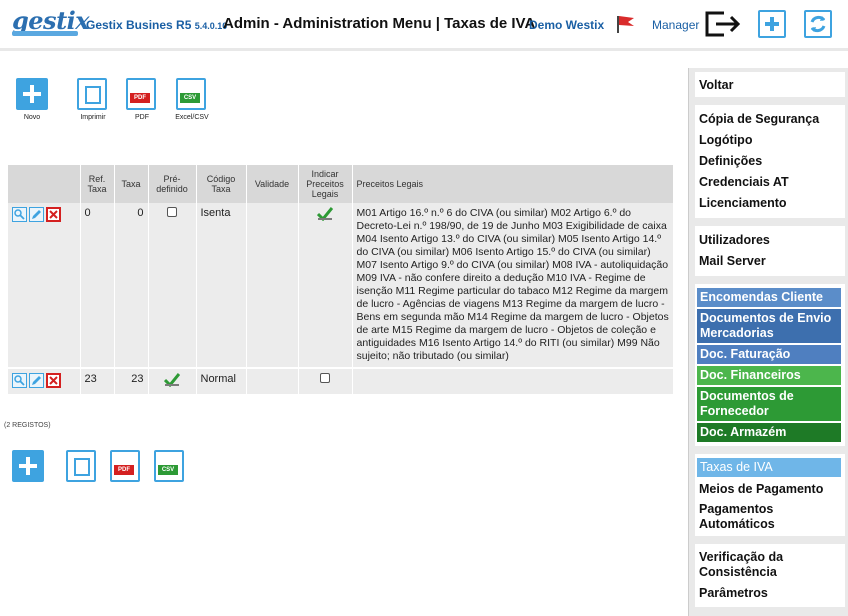 The image size is (848, 616). Describe the element at coordinates (139, 25) in the screenshot. I see `app-name-text: Gestix Busines R5` at that location.